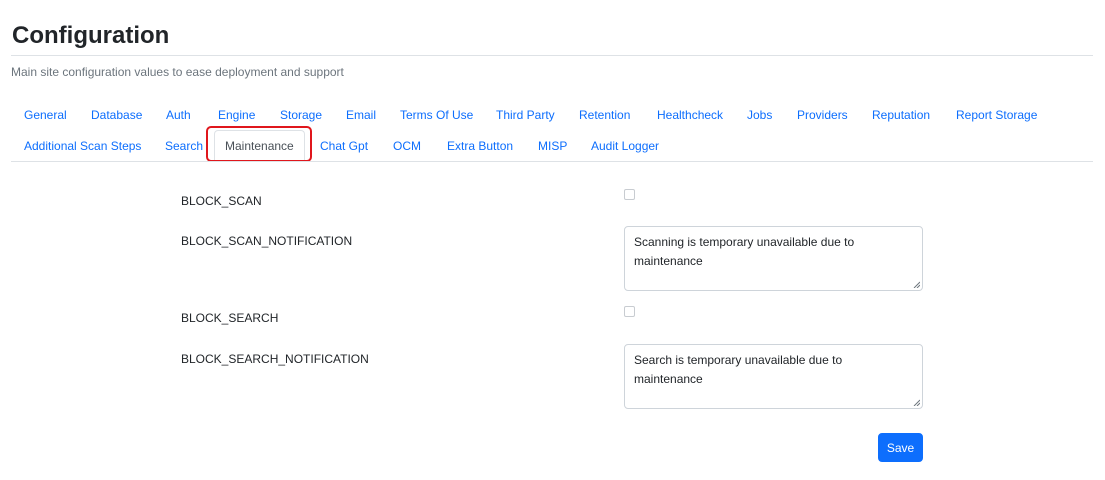 The image size is (1105, 480). I want to click on title-divider, so click(552, 55).